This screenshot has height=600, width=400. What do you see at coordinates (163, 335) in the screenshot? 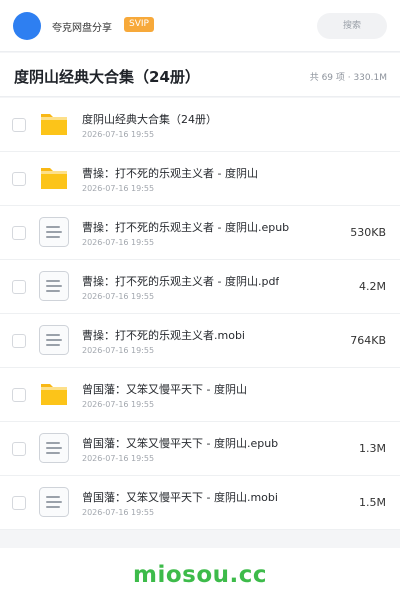
I see `file-name: 曹操：打不死的乐观主义者.mobi` at bounding box center [163, 335].